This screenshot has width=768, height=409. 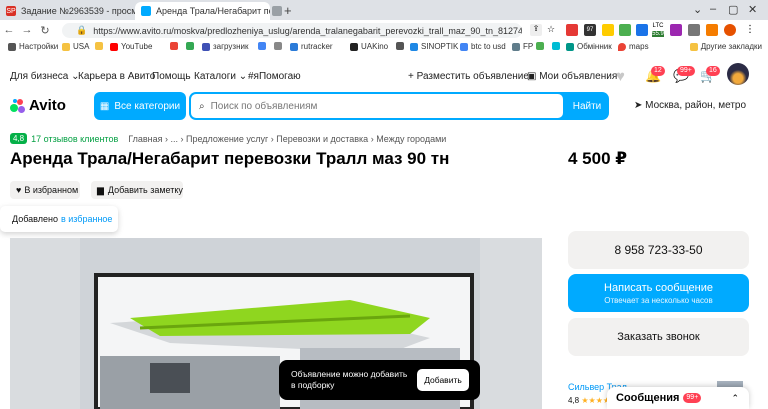 I want to click on avito-logo: Avito, so click(x=38, y=105).